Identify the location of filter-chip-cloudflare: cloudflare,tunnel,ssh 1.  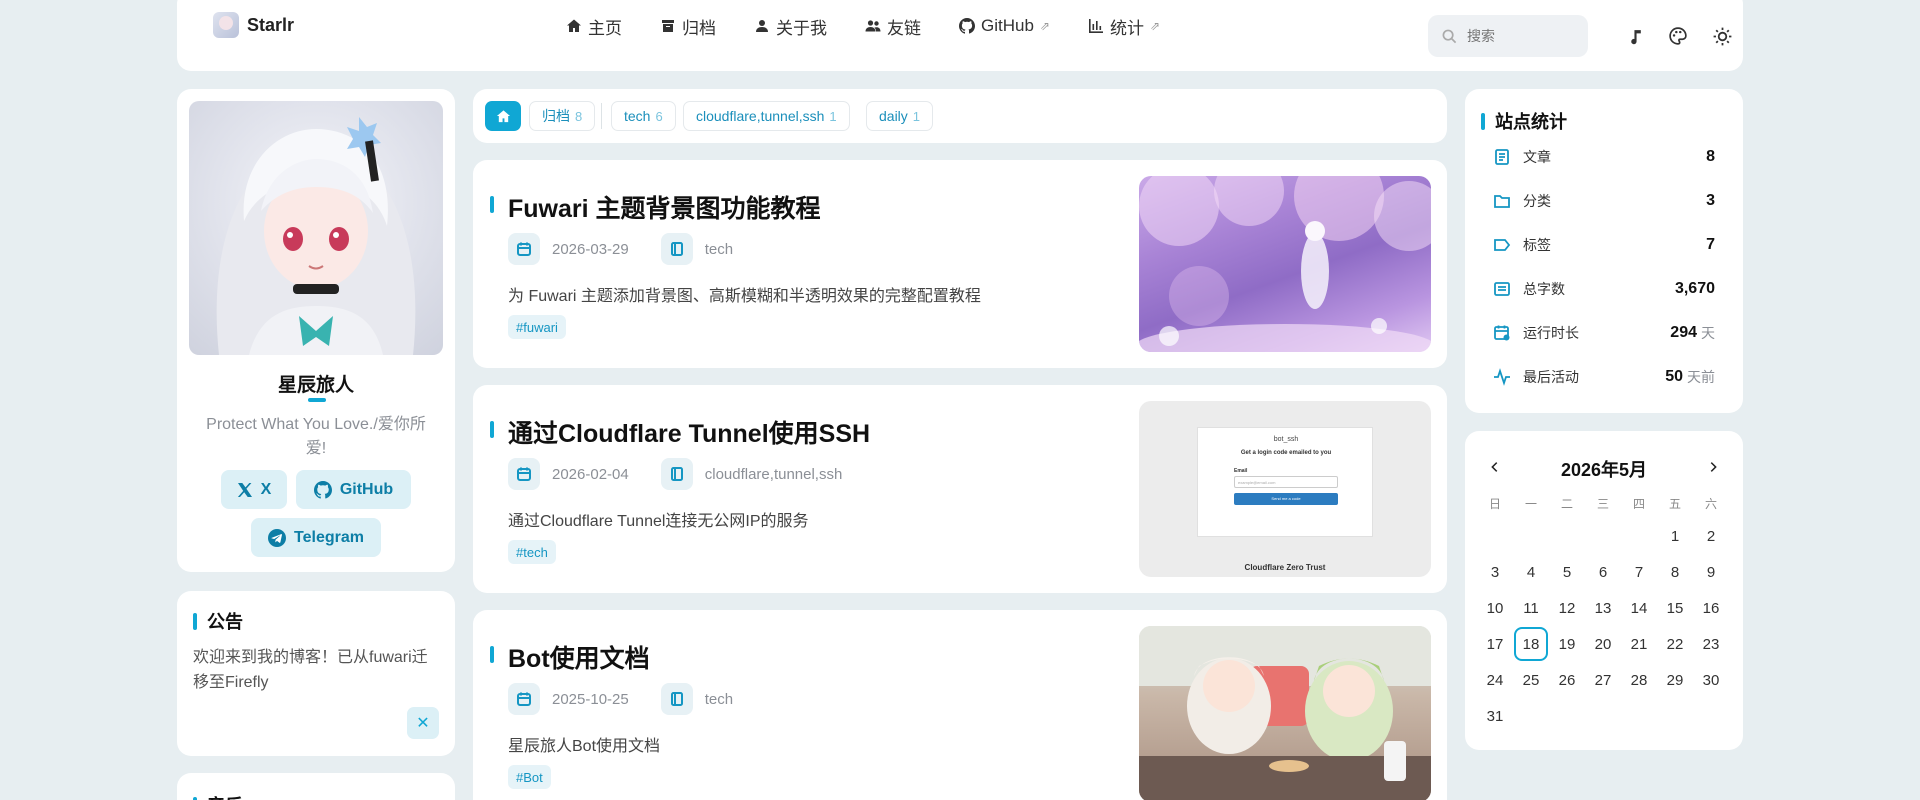
(766, 116).